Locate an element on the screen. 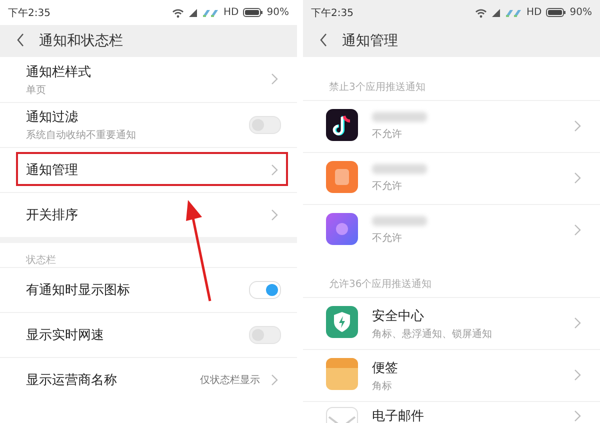 This screenshot has width=600, height=423. setting-row: 显示实时网速 is located at coordinates (148, 334).